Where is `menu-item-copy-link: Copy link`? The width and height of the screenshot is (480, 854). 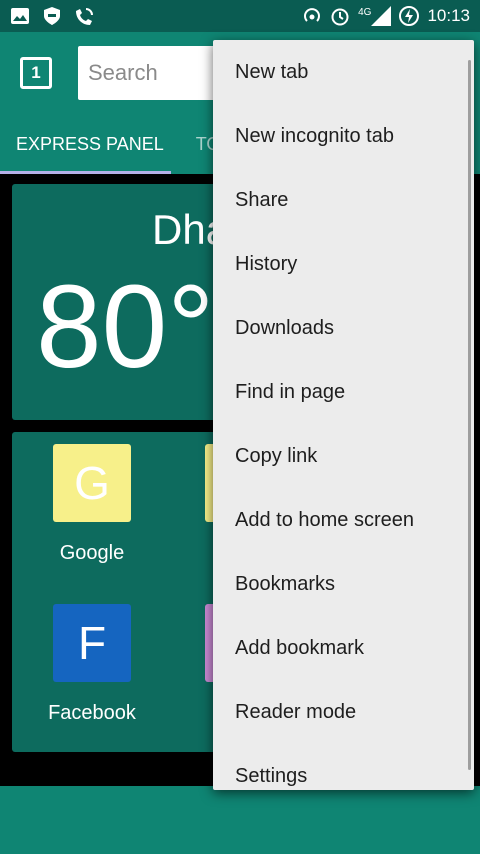 menu-item-copy-link: Copy link is located at coordinates (343, 456).